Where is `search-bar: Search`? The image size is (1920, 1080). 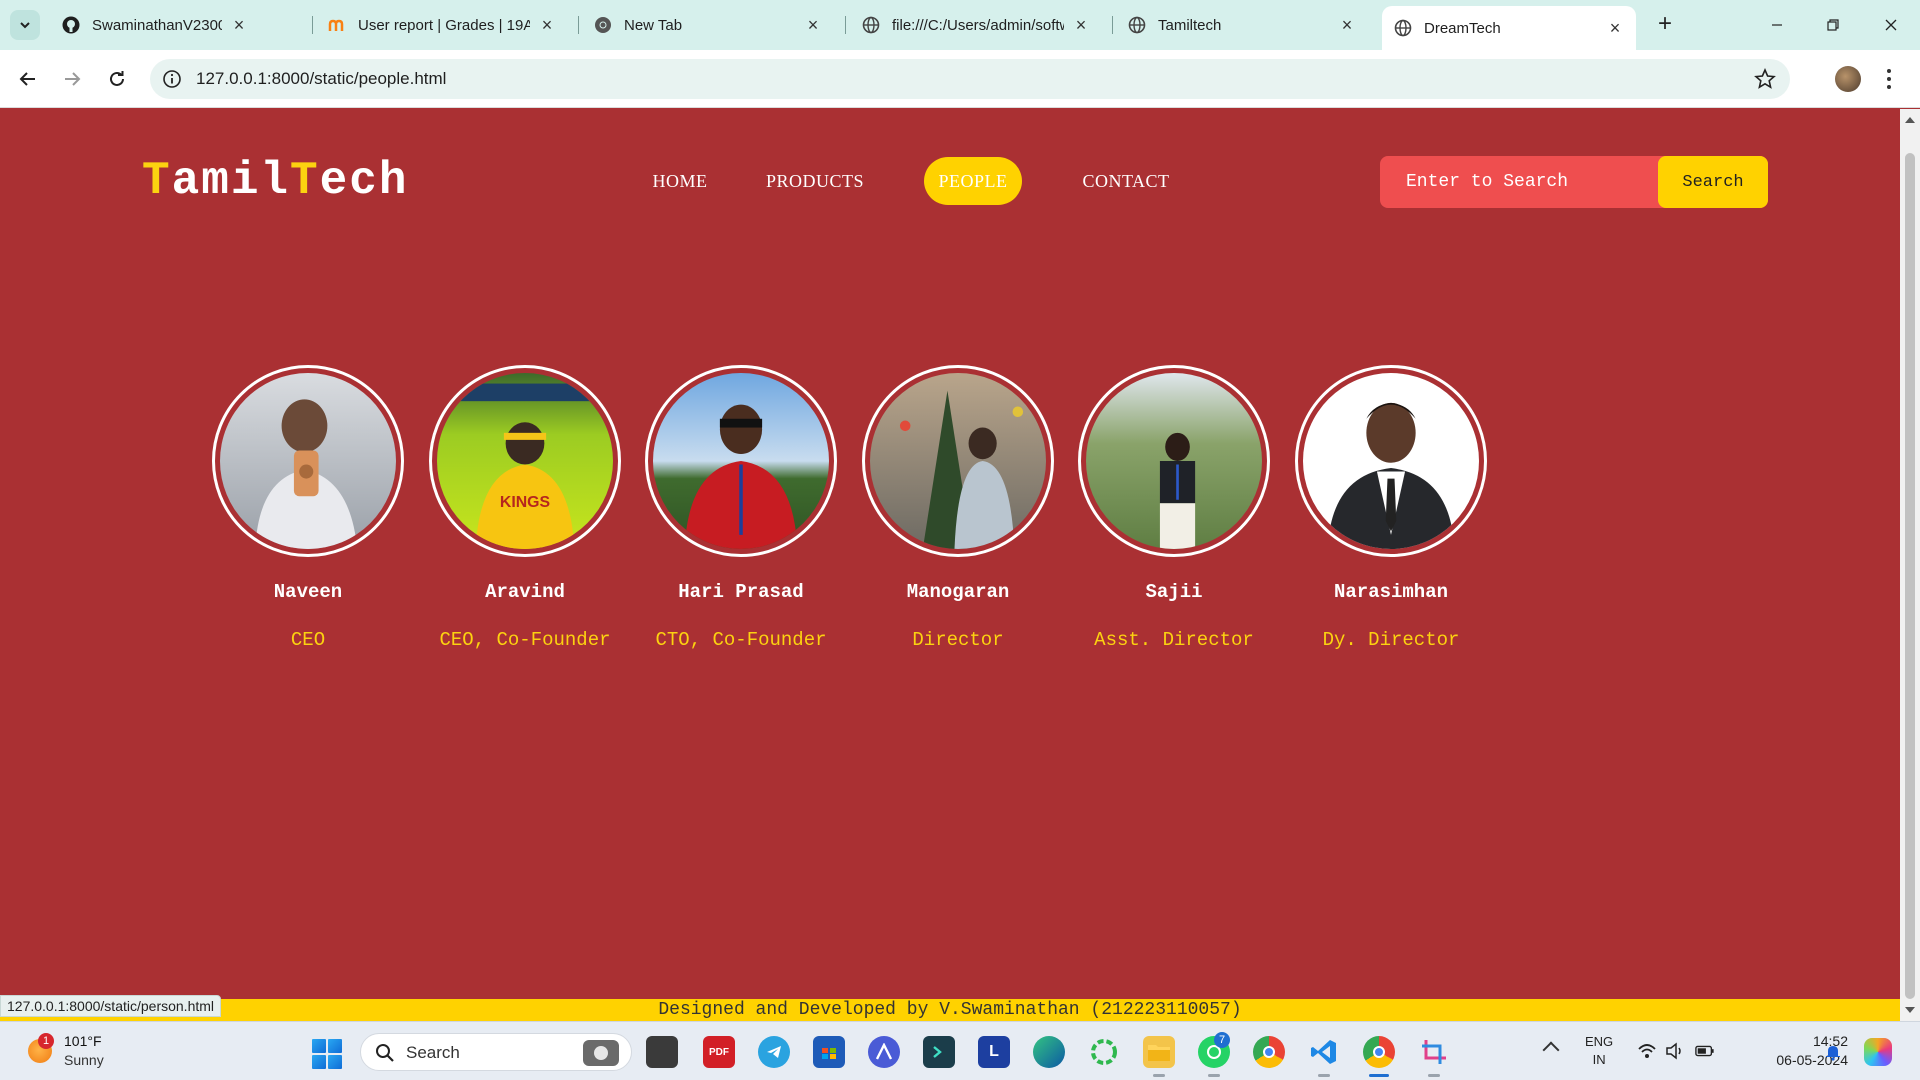
search-bar: Search is located at coordinates (1574, 182).